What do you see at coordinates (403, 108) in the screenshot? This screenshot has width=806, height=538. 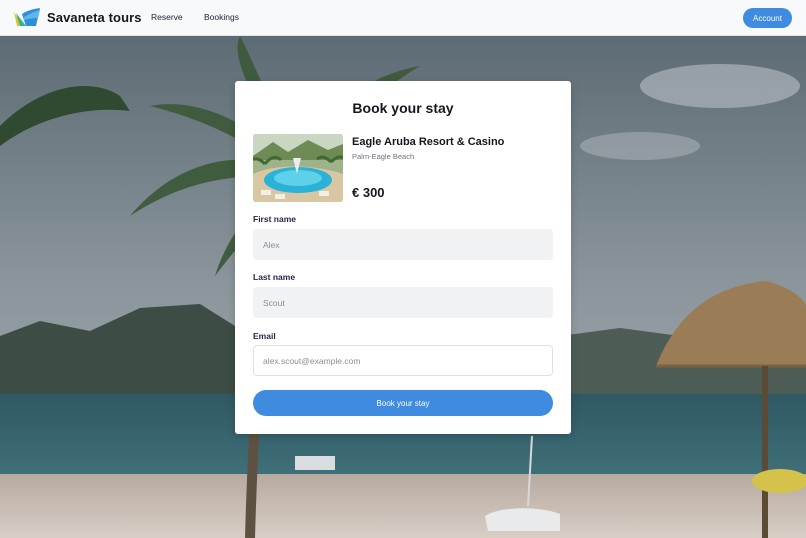 I see `booking-title: Book your stay` at bounding box center [403, 108].